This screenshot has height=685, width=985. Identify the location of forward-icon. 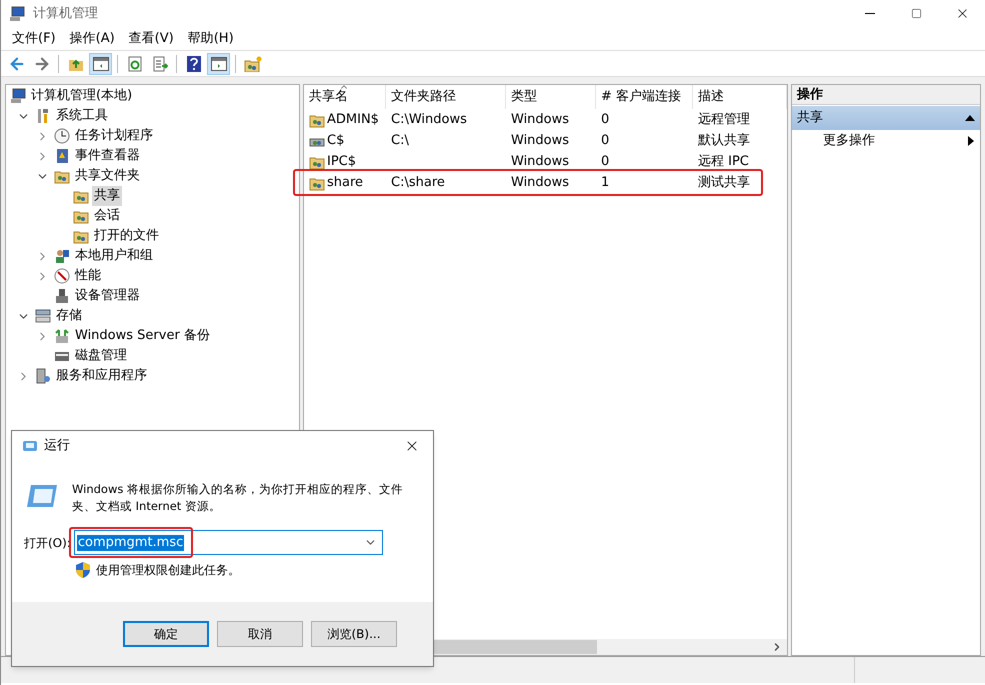
(41, 63).